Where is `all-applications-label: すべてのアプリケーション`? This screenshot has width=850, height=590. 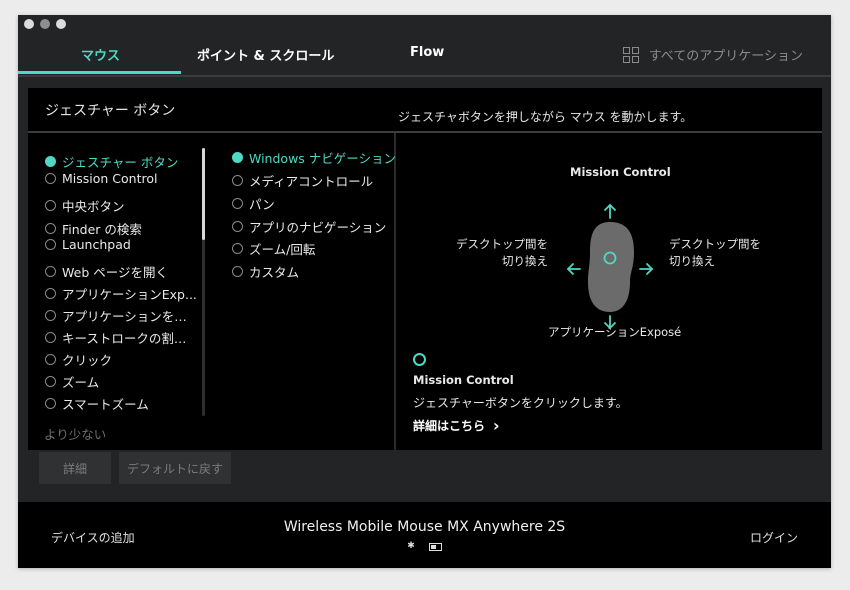 all-applications-label: すべてのアプリケーション is located at coordinates (725, 56).